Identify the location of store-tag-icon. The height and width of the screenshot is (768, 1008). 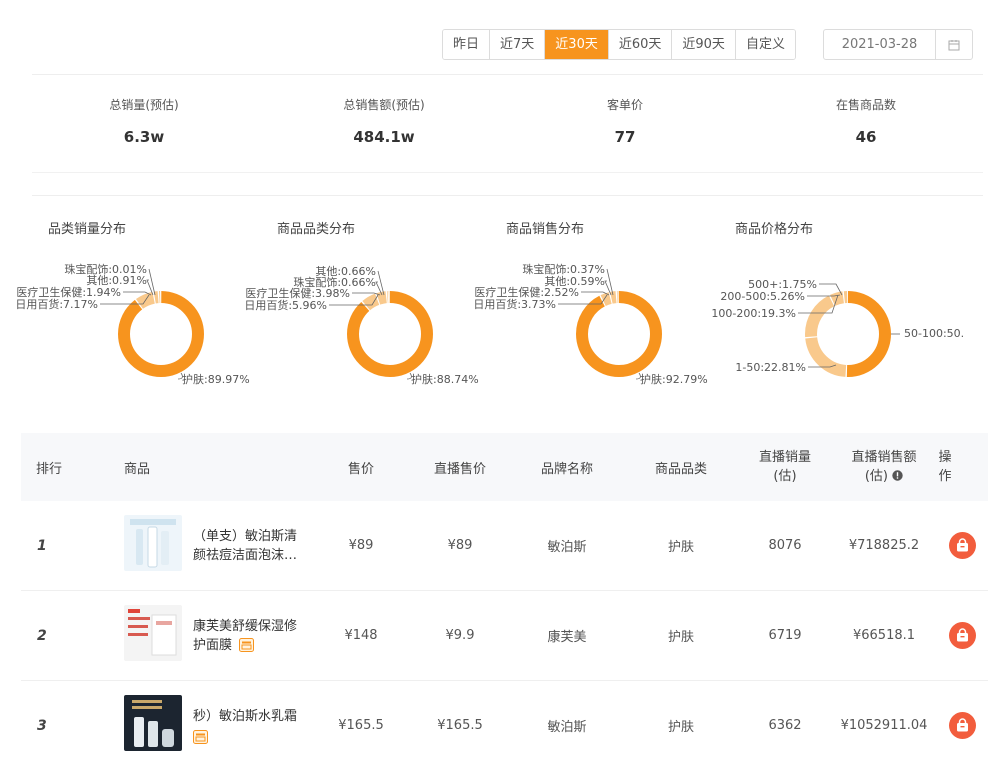
(247, 645).